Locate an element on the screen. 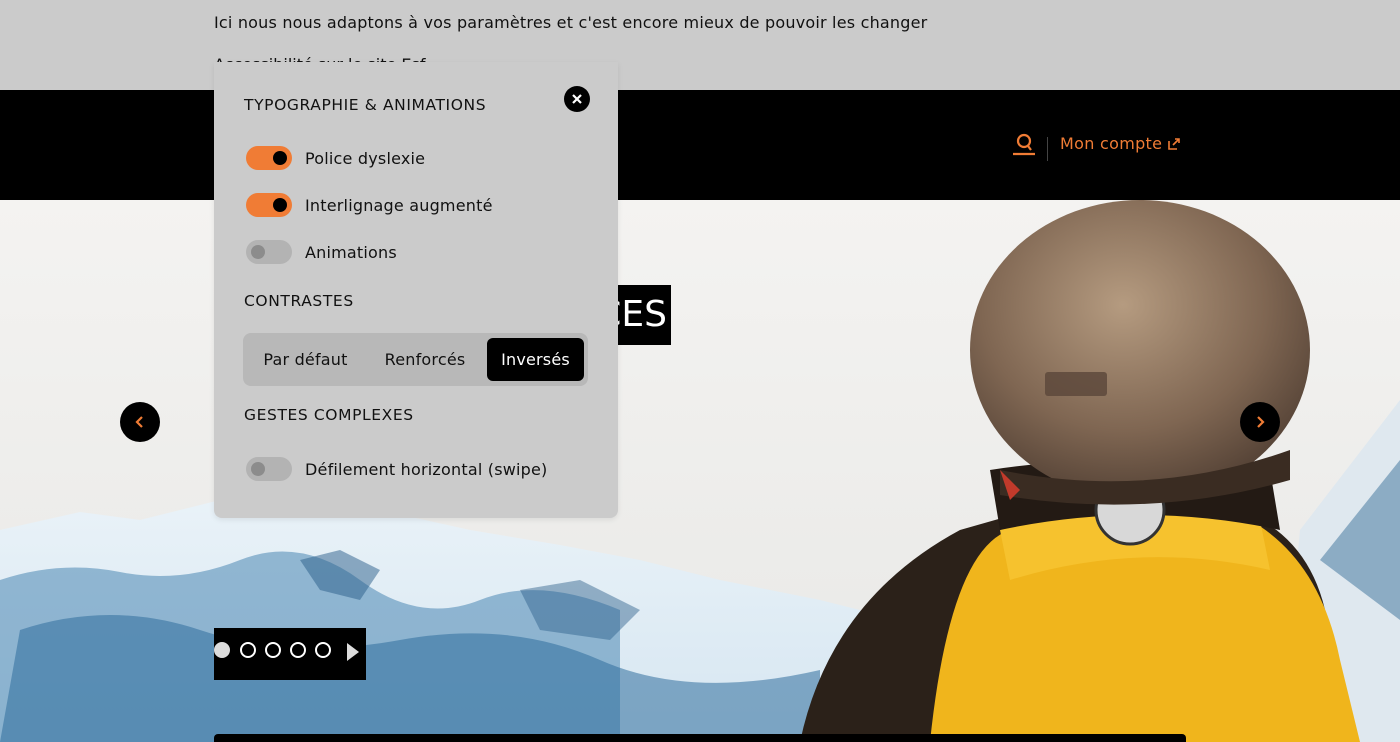  account-label: Mon compte is located at coordinates (1111, 143).